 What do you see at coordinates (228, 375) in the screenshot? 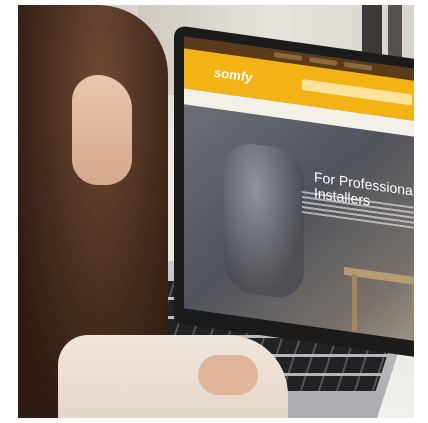
I see `woman-hand` at bounding box center [228, 375].